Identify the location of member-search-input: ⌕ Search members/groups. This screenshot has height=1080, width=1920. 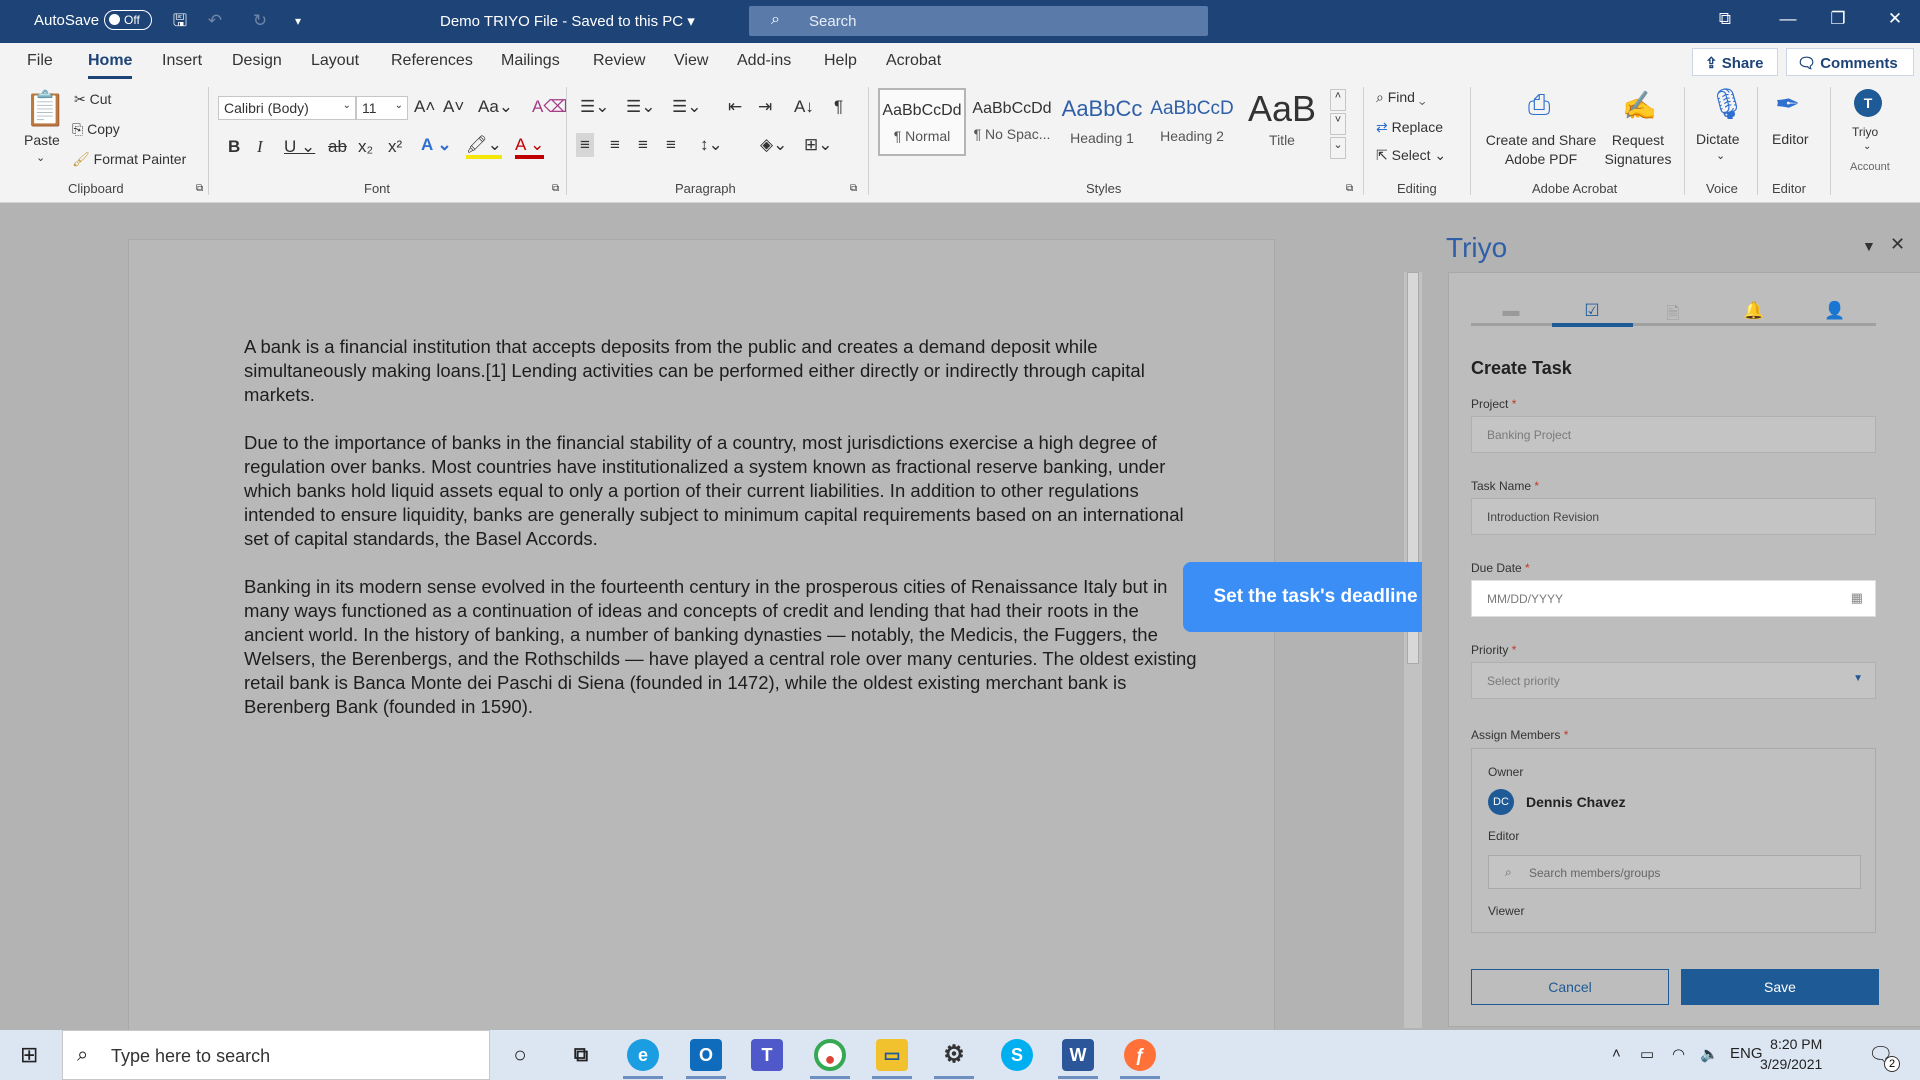
(1674, 872).